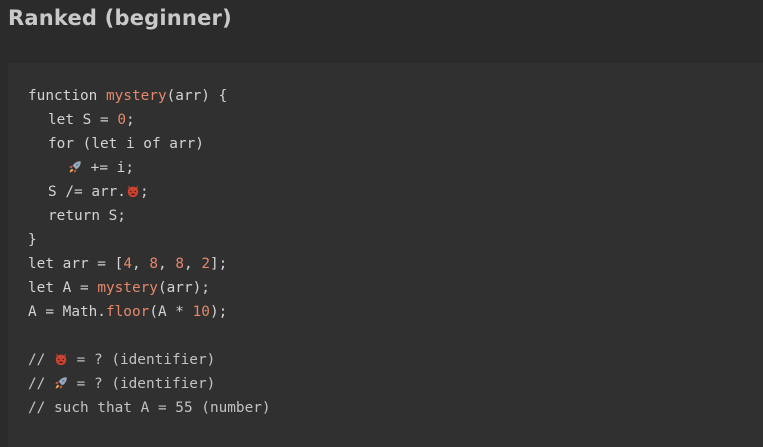 The height and width of the screenshot is (447, 763). Describe the element at coordinates (149, 120) in the screenshot. I see `code-line-2: let S = 0;` at that location.